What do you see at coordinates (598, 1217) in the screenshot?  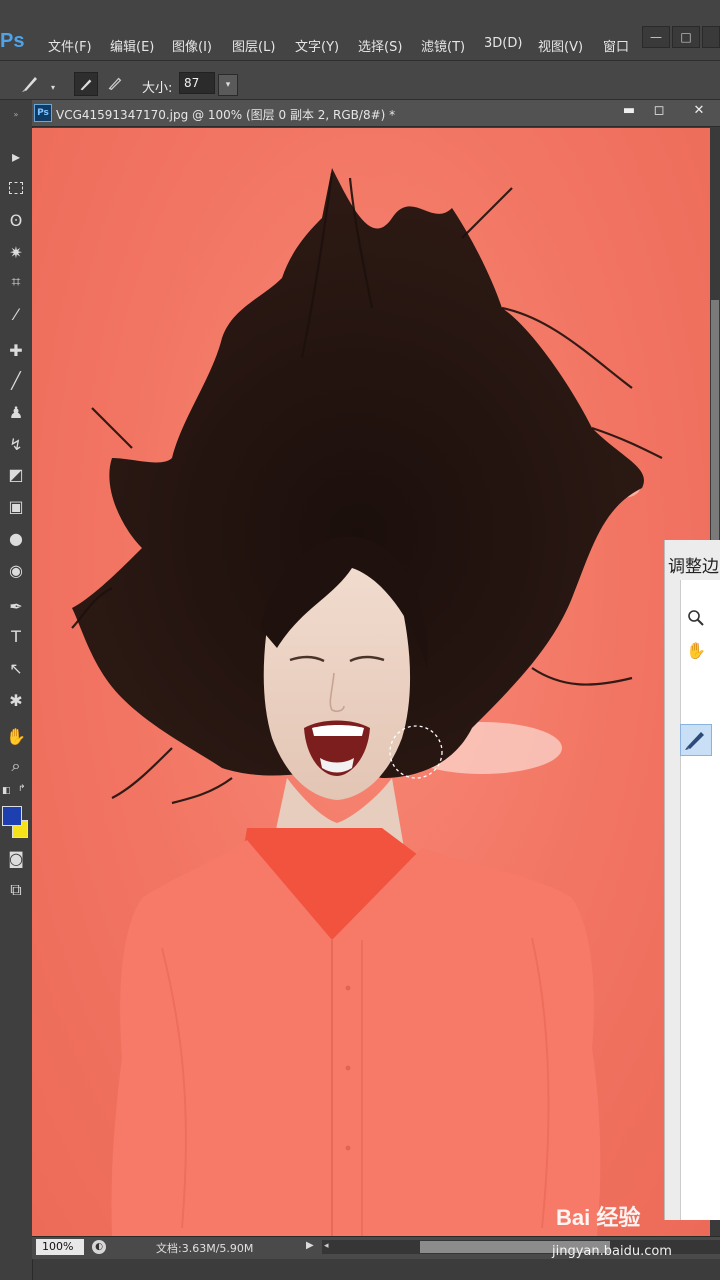 I see `baidu-watermark-logo: Bai 经验` at bounding box center [598, 1217].